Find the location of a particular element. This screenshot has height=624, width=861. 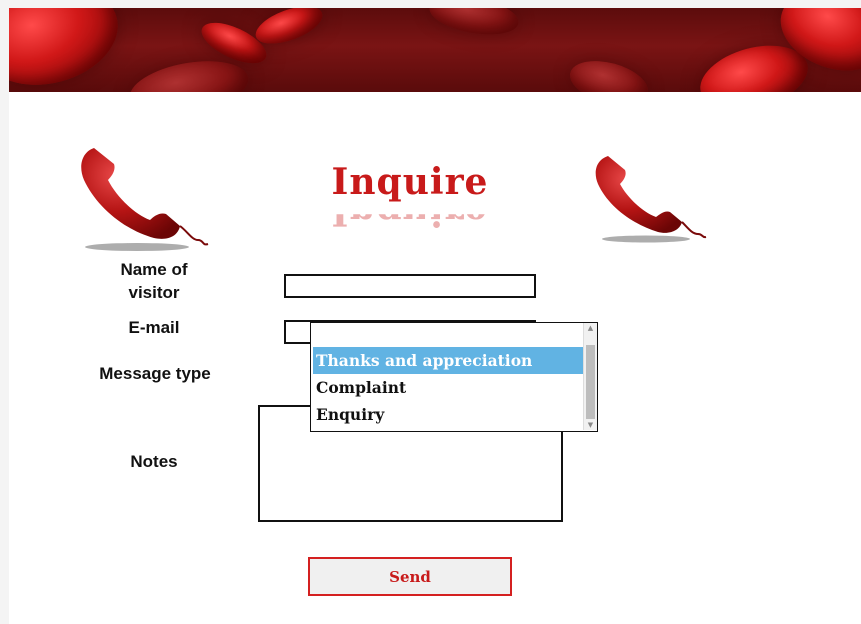

name-label: Name of visitor is located at coordinates (154, 281).